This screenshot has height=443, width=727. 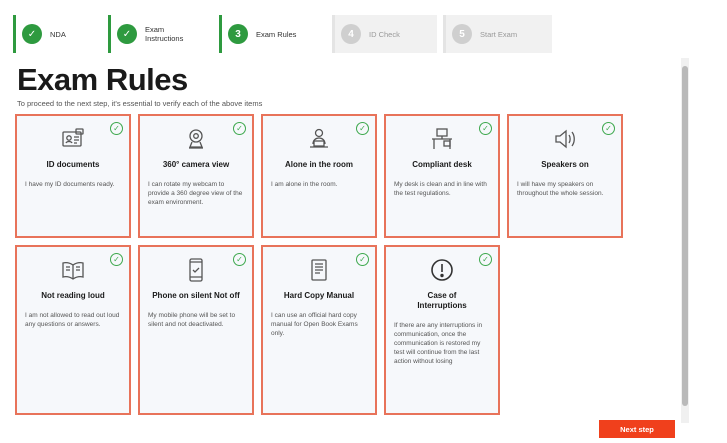 I want to click on step-label: Exam Instructions, so click(x=164, y=34).